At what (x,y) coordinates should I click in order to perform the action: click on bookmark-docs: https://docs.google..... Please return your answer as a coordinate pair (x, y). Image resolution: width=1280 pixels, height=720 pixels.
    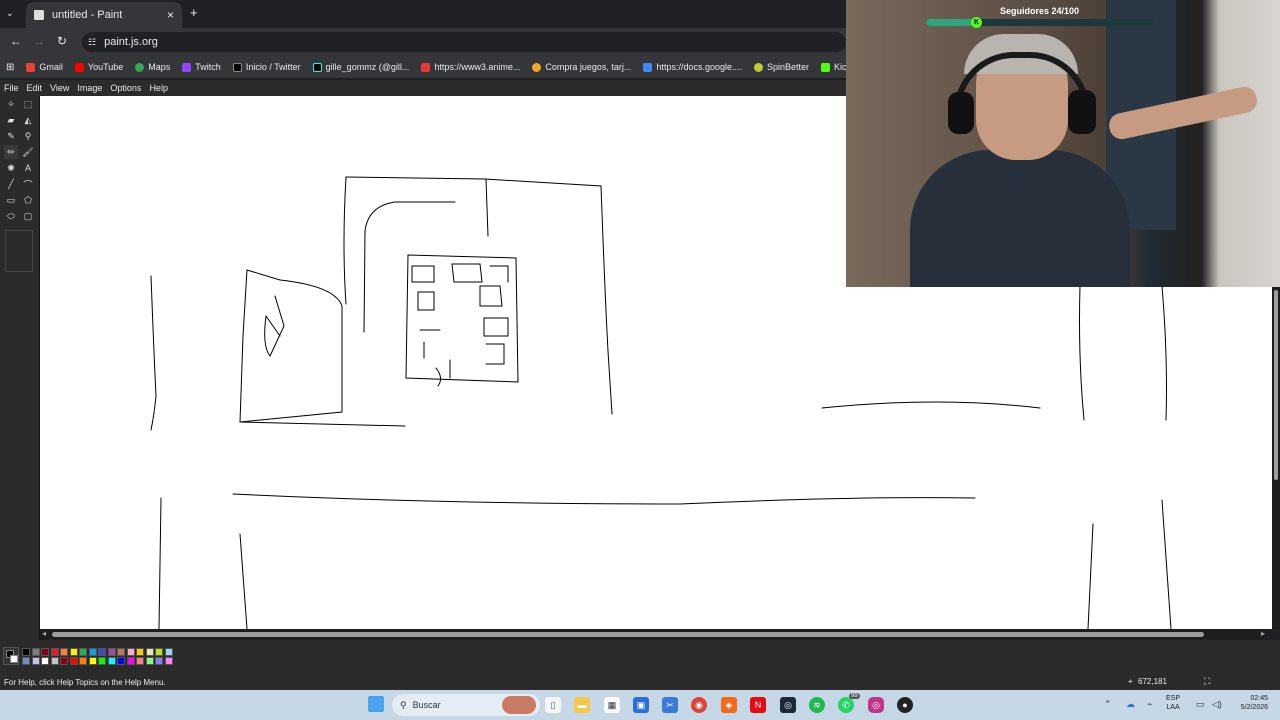
    Looking at the image, I should click on (692, 67).